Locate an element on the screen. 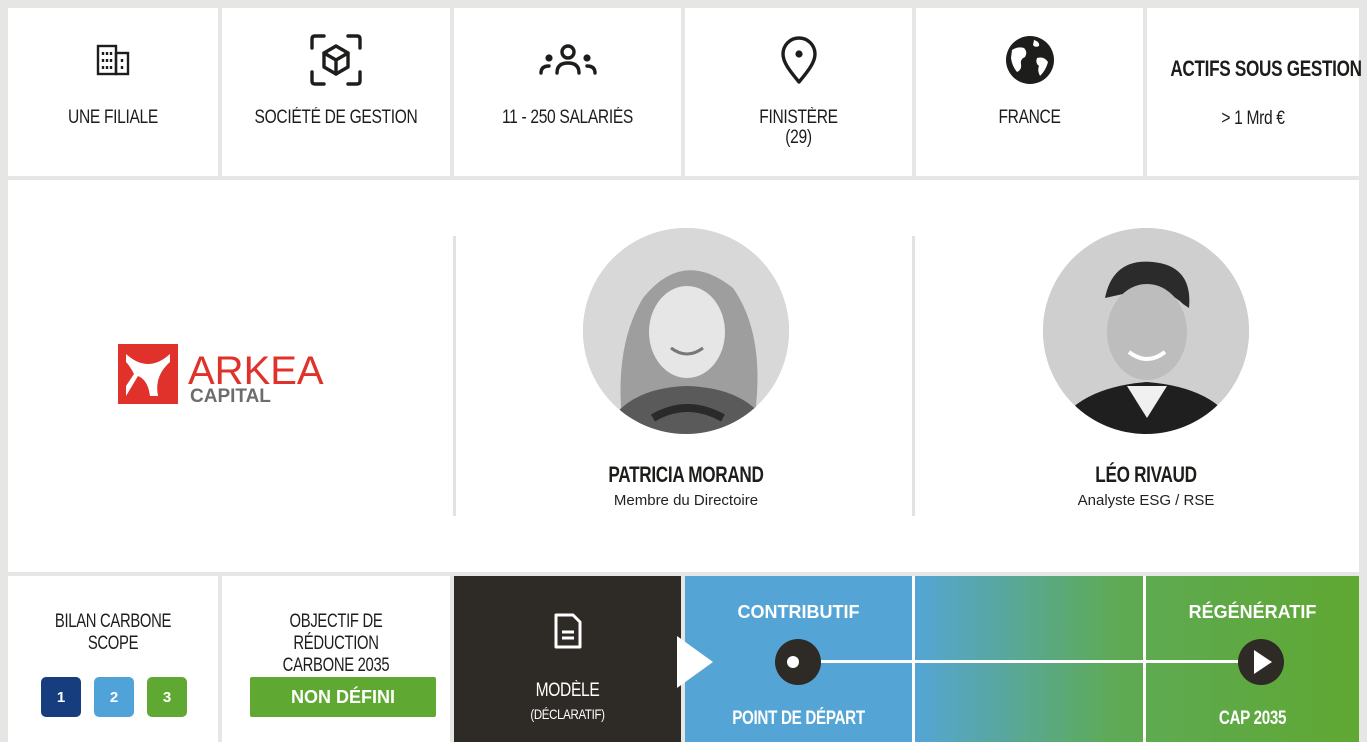 The width and height of the screenshot is (1367, 742). info-label: FRANCE is located at coordinates (1029, 117).